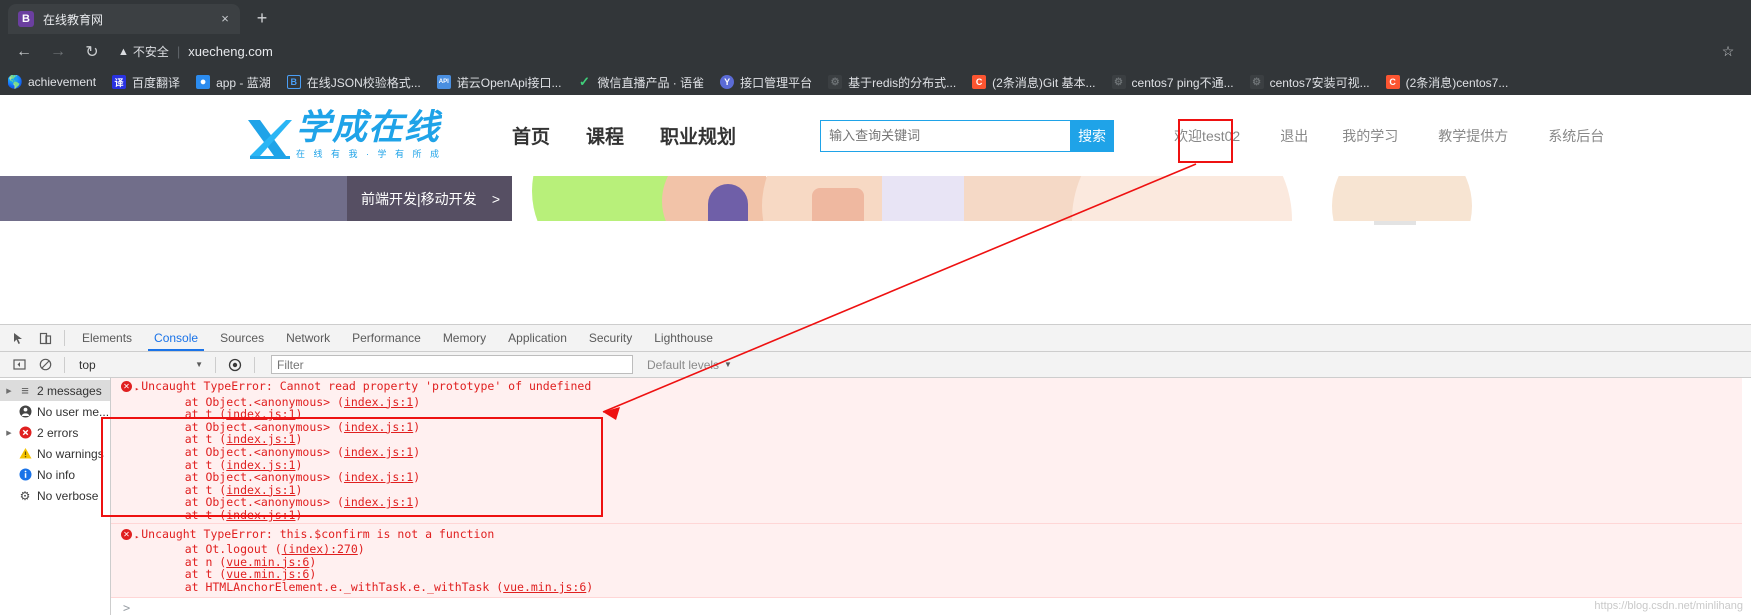 The height and width of the screenshot is (615, 1751). I want to click on console-scrollbar, so click(1746, 496).